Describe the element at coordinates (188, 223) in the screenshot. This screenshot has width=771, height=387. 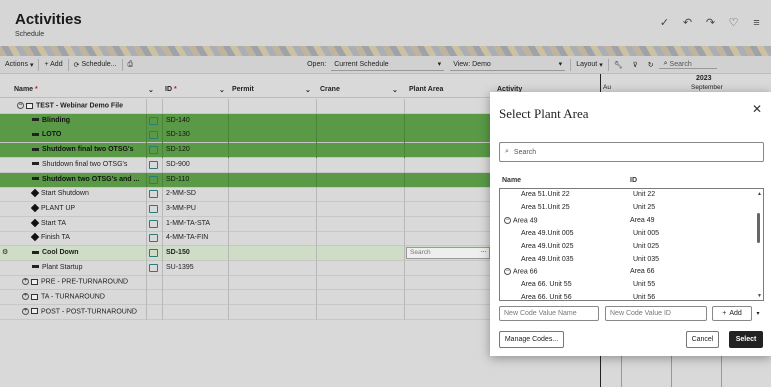
I see `activity-id-cell: 1-MM-TA-STA` at that location.